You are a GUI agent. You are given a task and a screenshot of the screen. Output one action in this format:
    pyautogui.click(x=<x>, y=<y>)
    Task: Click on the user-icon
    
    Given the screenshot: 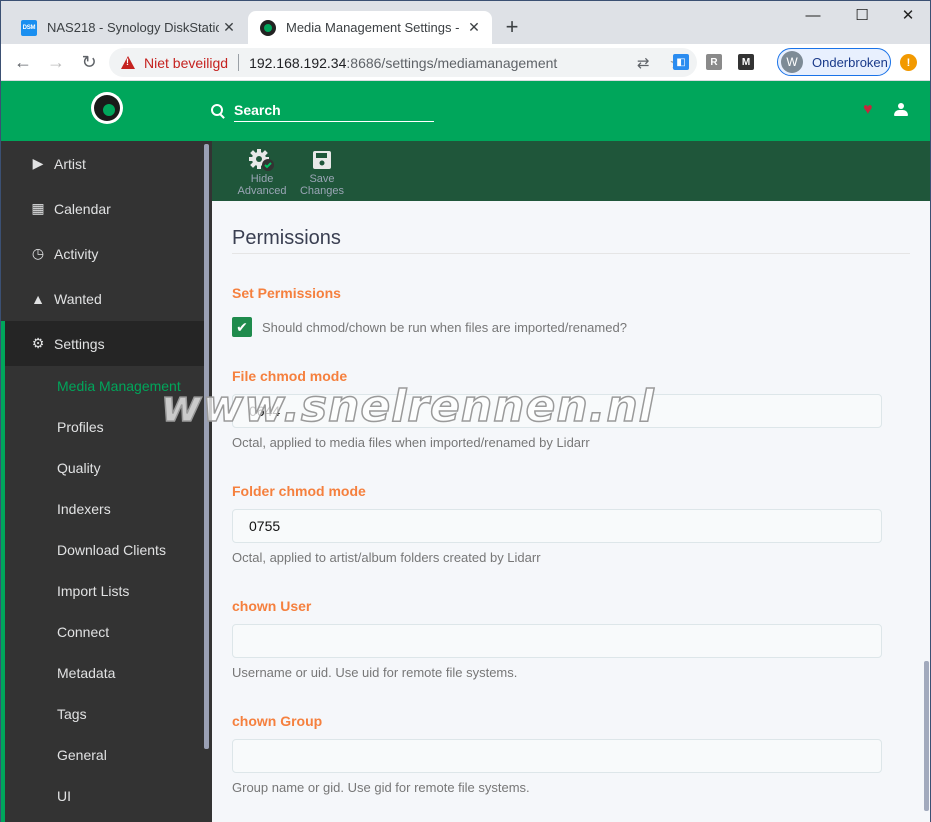 What is the action you would take?
    pyautogui.click(x=901, y=110)
    